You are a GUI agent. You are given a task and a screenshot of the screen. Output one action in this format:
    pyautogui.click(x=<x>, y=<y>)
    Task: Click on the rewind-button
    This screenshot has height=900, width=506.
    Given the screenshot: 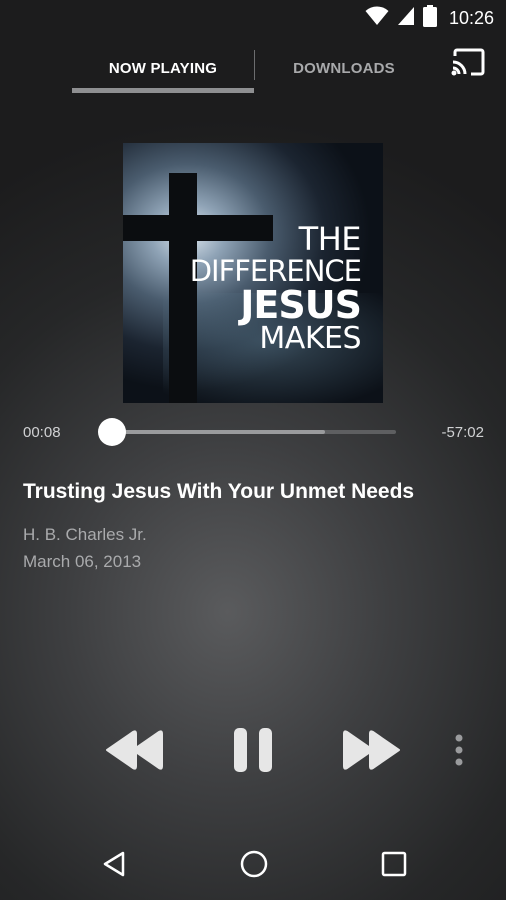 What is the action you would take?
    pyautogui.click(x=135, y=752)
    